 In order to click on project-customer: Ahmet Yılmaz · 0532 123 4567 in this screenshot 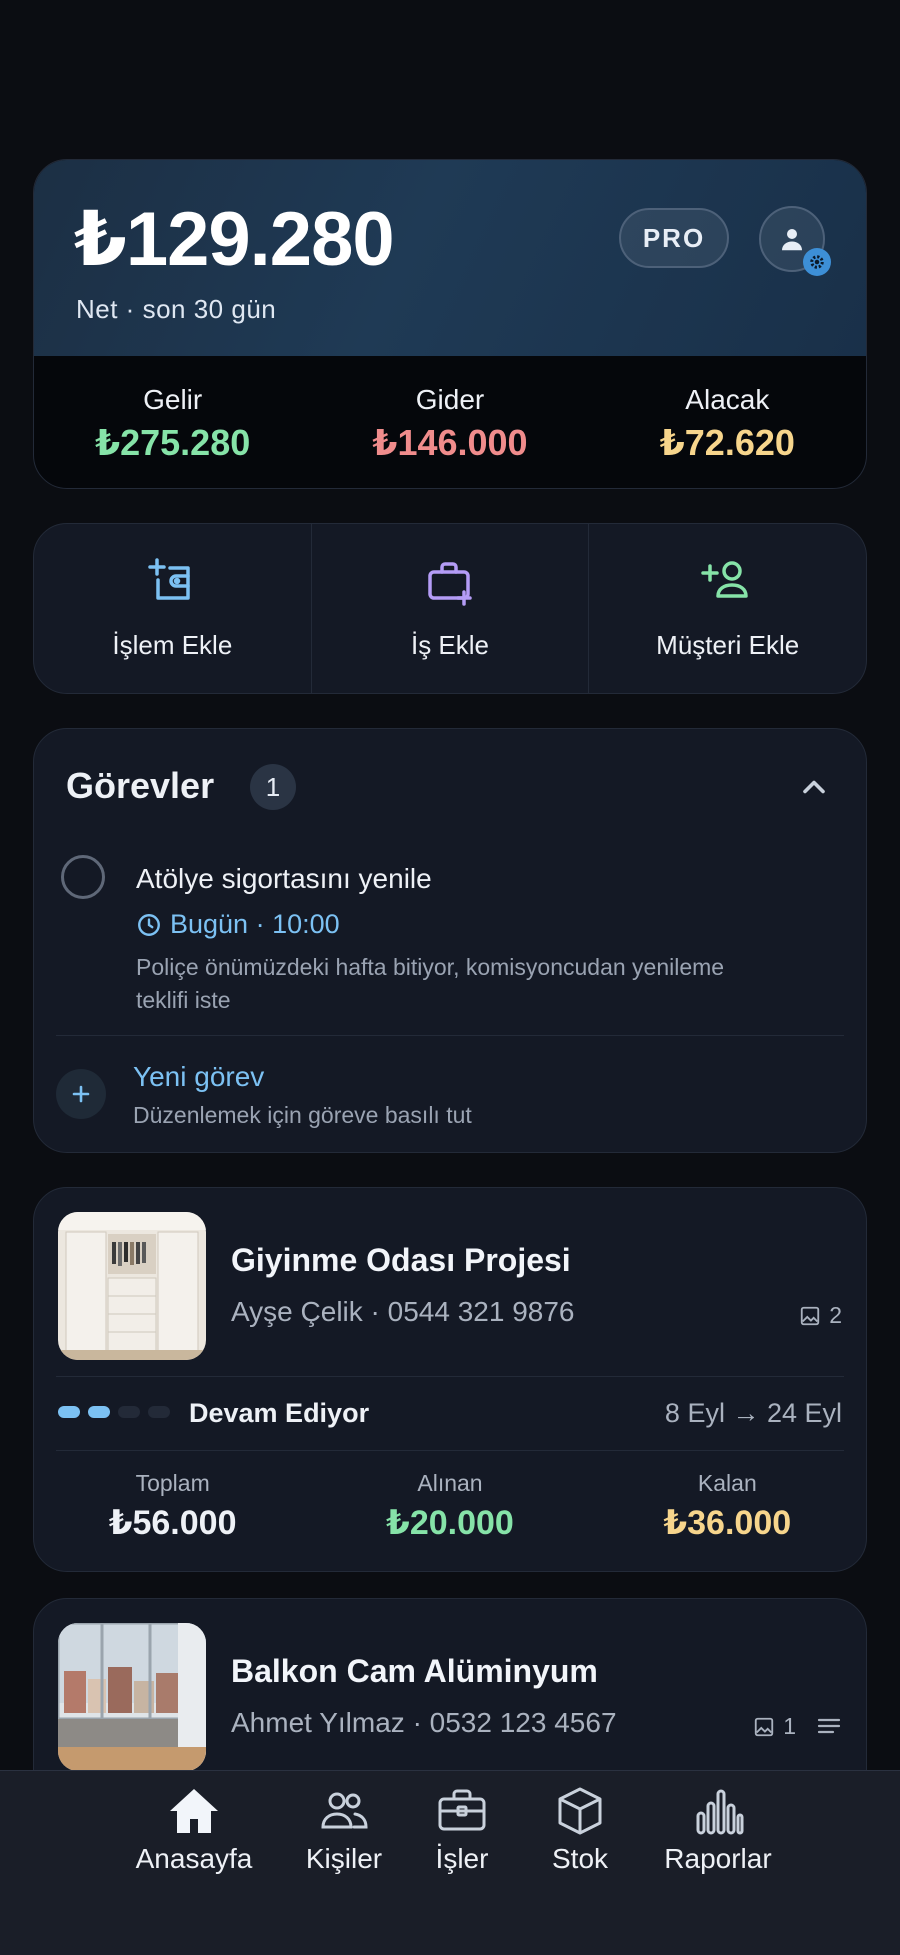, I will do `click(424, 1723)`.